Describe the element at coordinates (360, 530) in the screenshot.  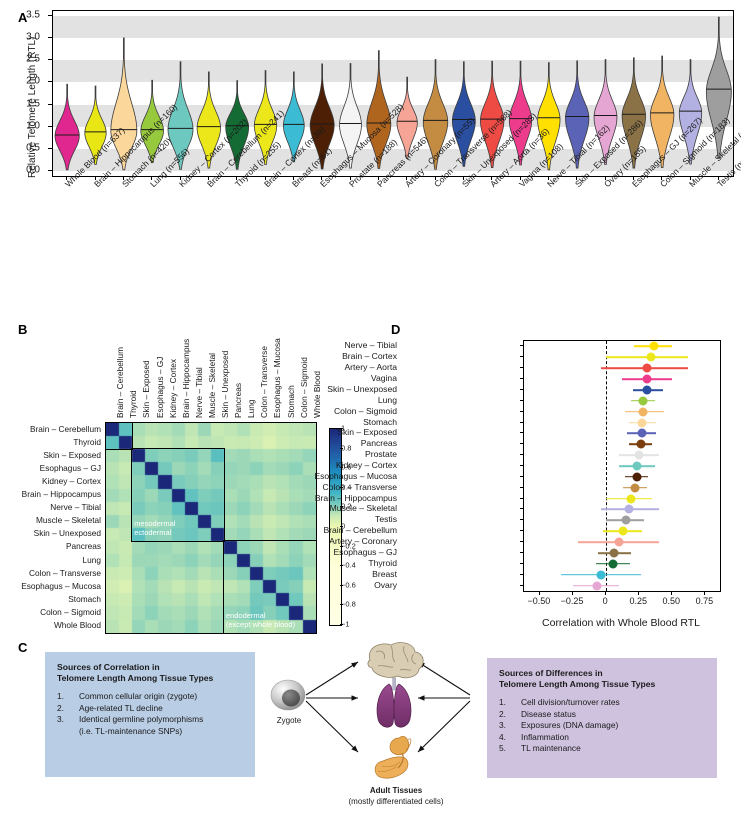
I see `panel-d-row-label: Brain – Cerebellum` at that location.